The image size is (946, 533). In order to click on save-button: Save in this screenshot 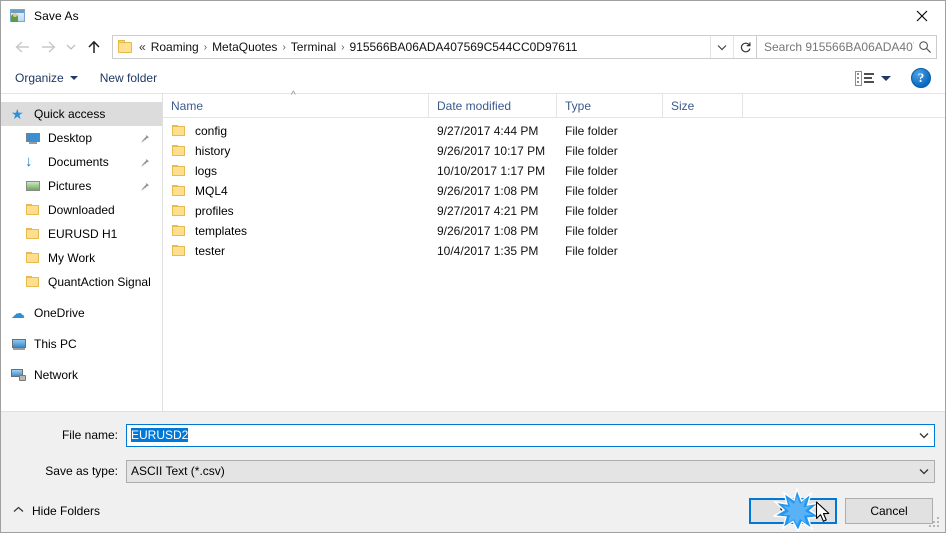, I will do `click(793, 511)`.